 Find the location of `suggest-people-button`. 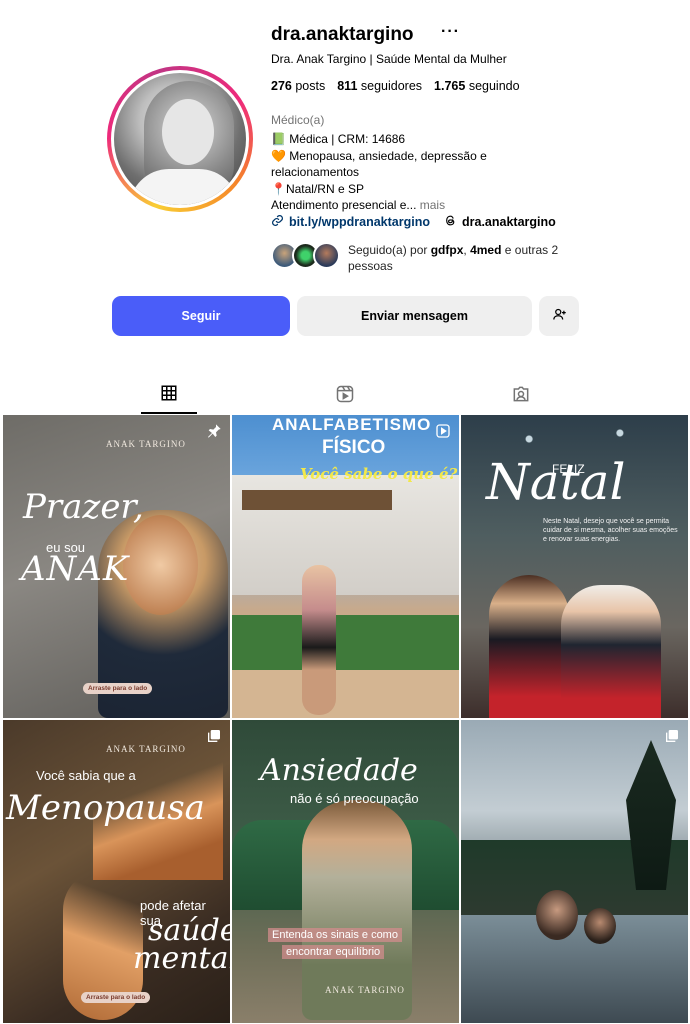

suggest-people-button is located at coordinates (559, 316).